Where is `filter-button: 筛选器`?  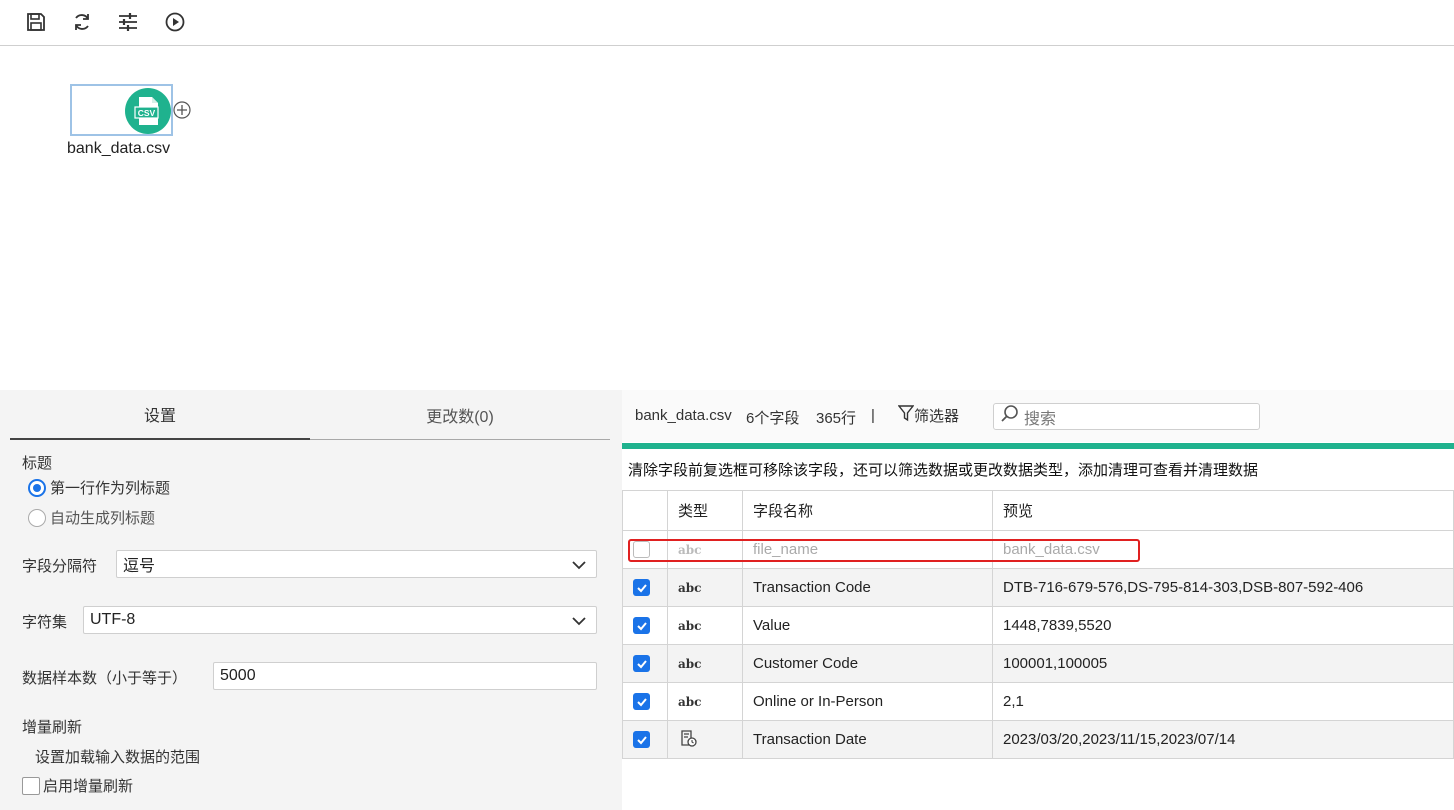
filter-button: 筛选器 is located at coordinates (928, 415).